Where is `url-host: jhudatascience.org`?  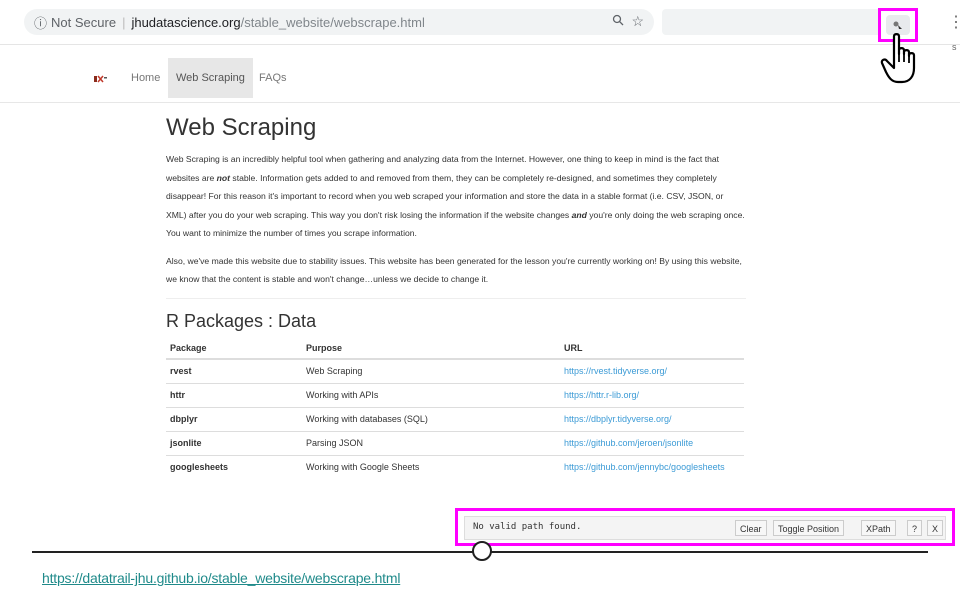
url-host: jhudatascience.org is located at coordinates (186, 22).